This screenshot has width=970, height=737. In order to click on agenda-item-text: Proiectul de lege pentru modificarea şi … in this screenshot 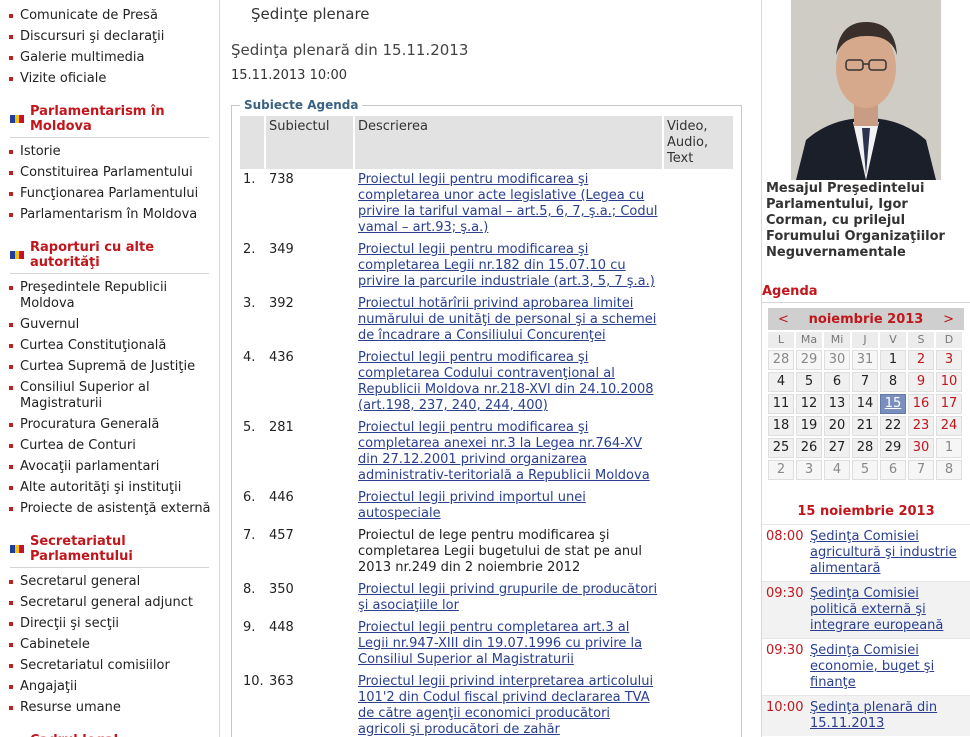, I will do `click(500, 551)`.